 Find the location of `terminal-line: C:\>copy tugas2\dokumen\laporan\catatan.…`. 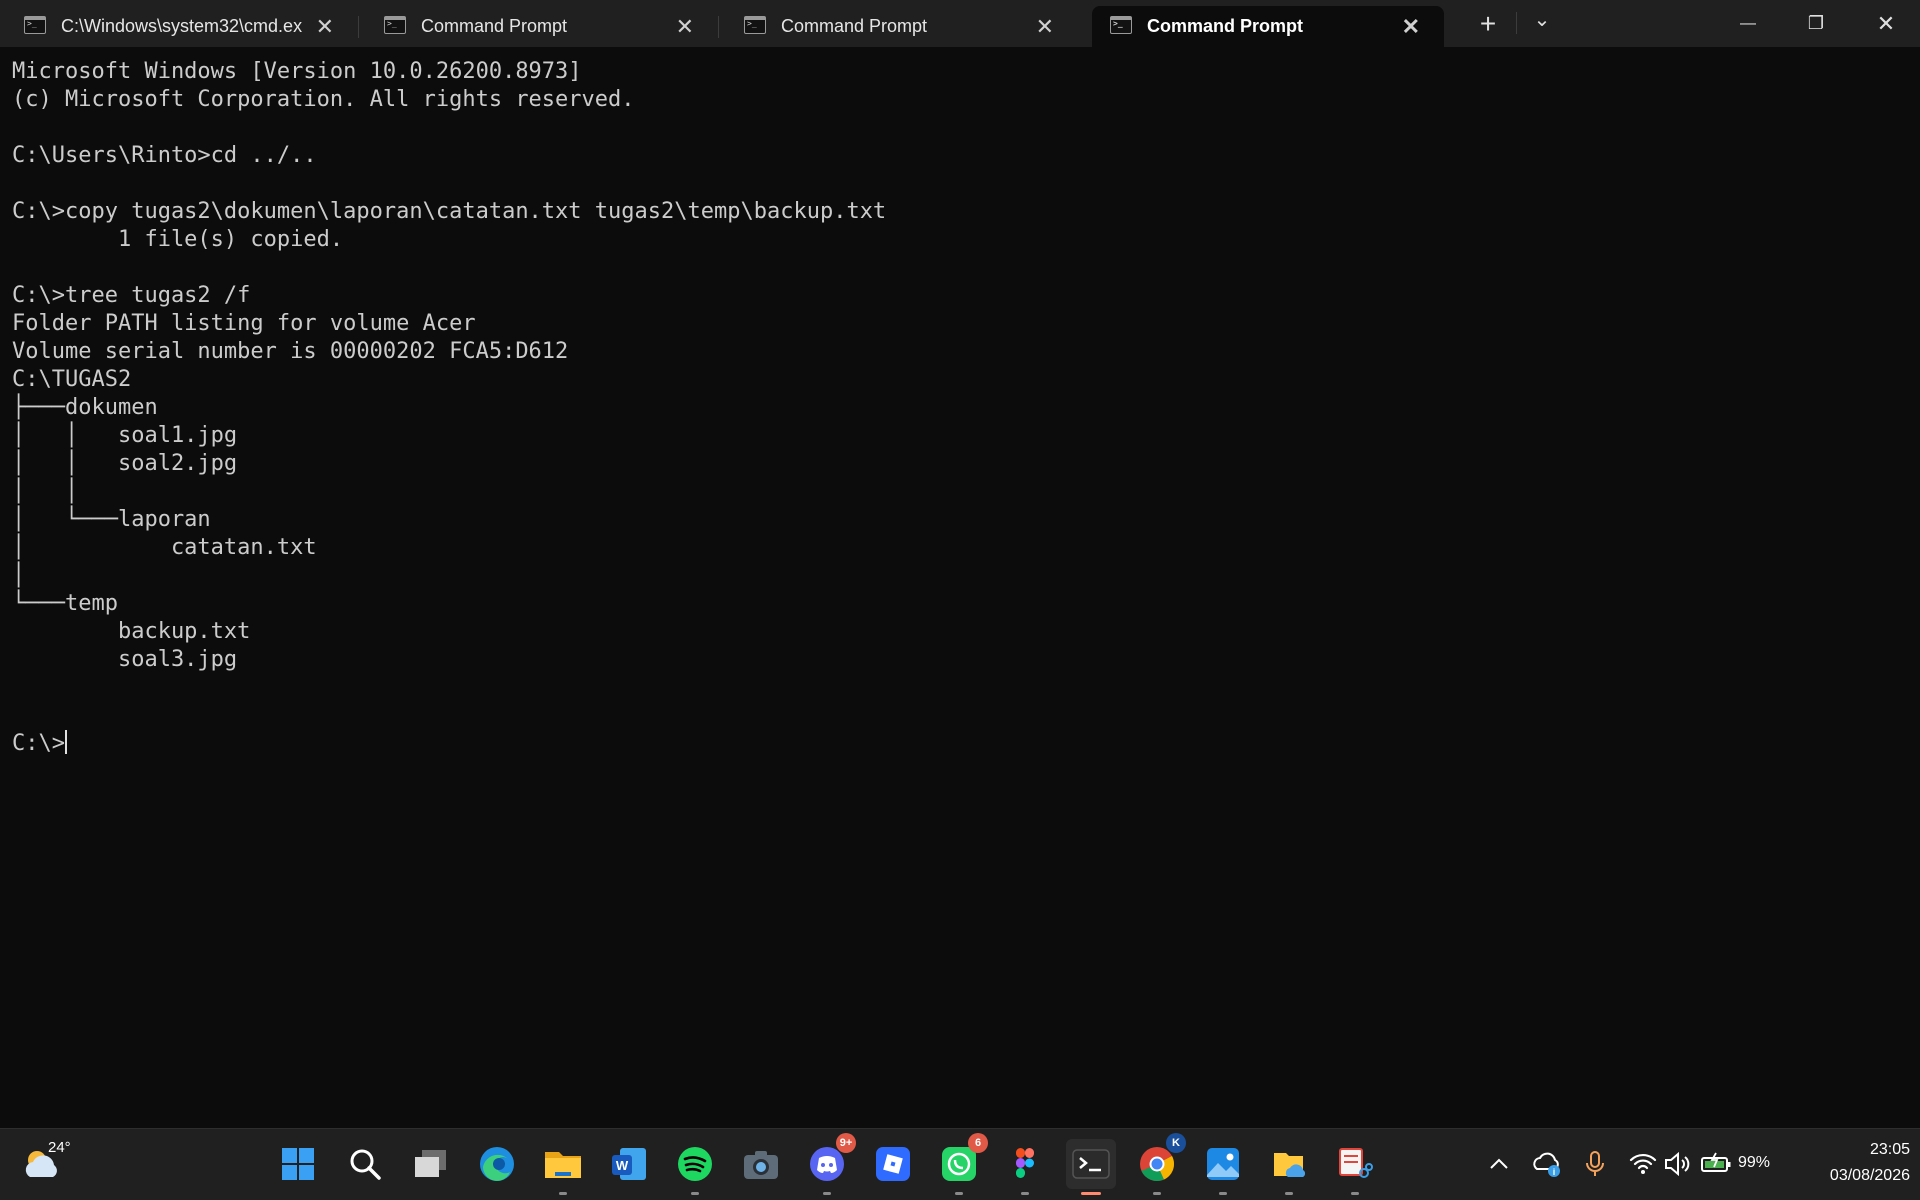

terminal-line: C:\>copy tugas2\dokumen\laporan\catatan.… is located at coordinates (449, 211).